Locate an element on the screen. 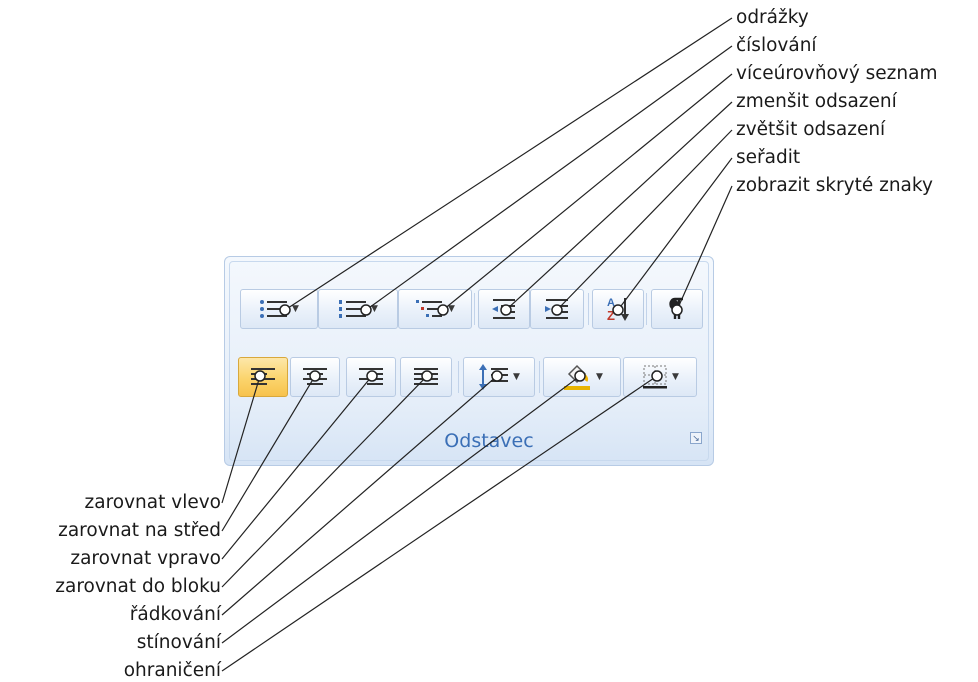 Image resolution: width=978 pixels, height=682 pixels. line-spacing-icon is located at coordinates (494, 377).